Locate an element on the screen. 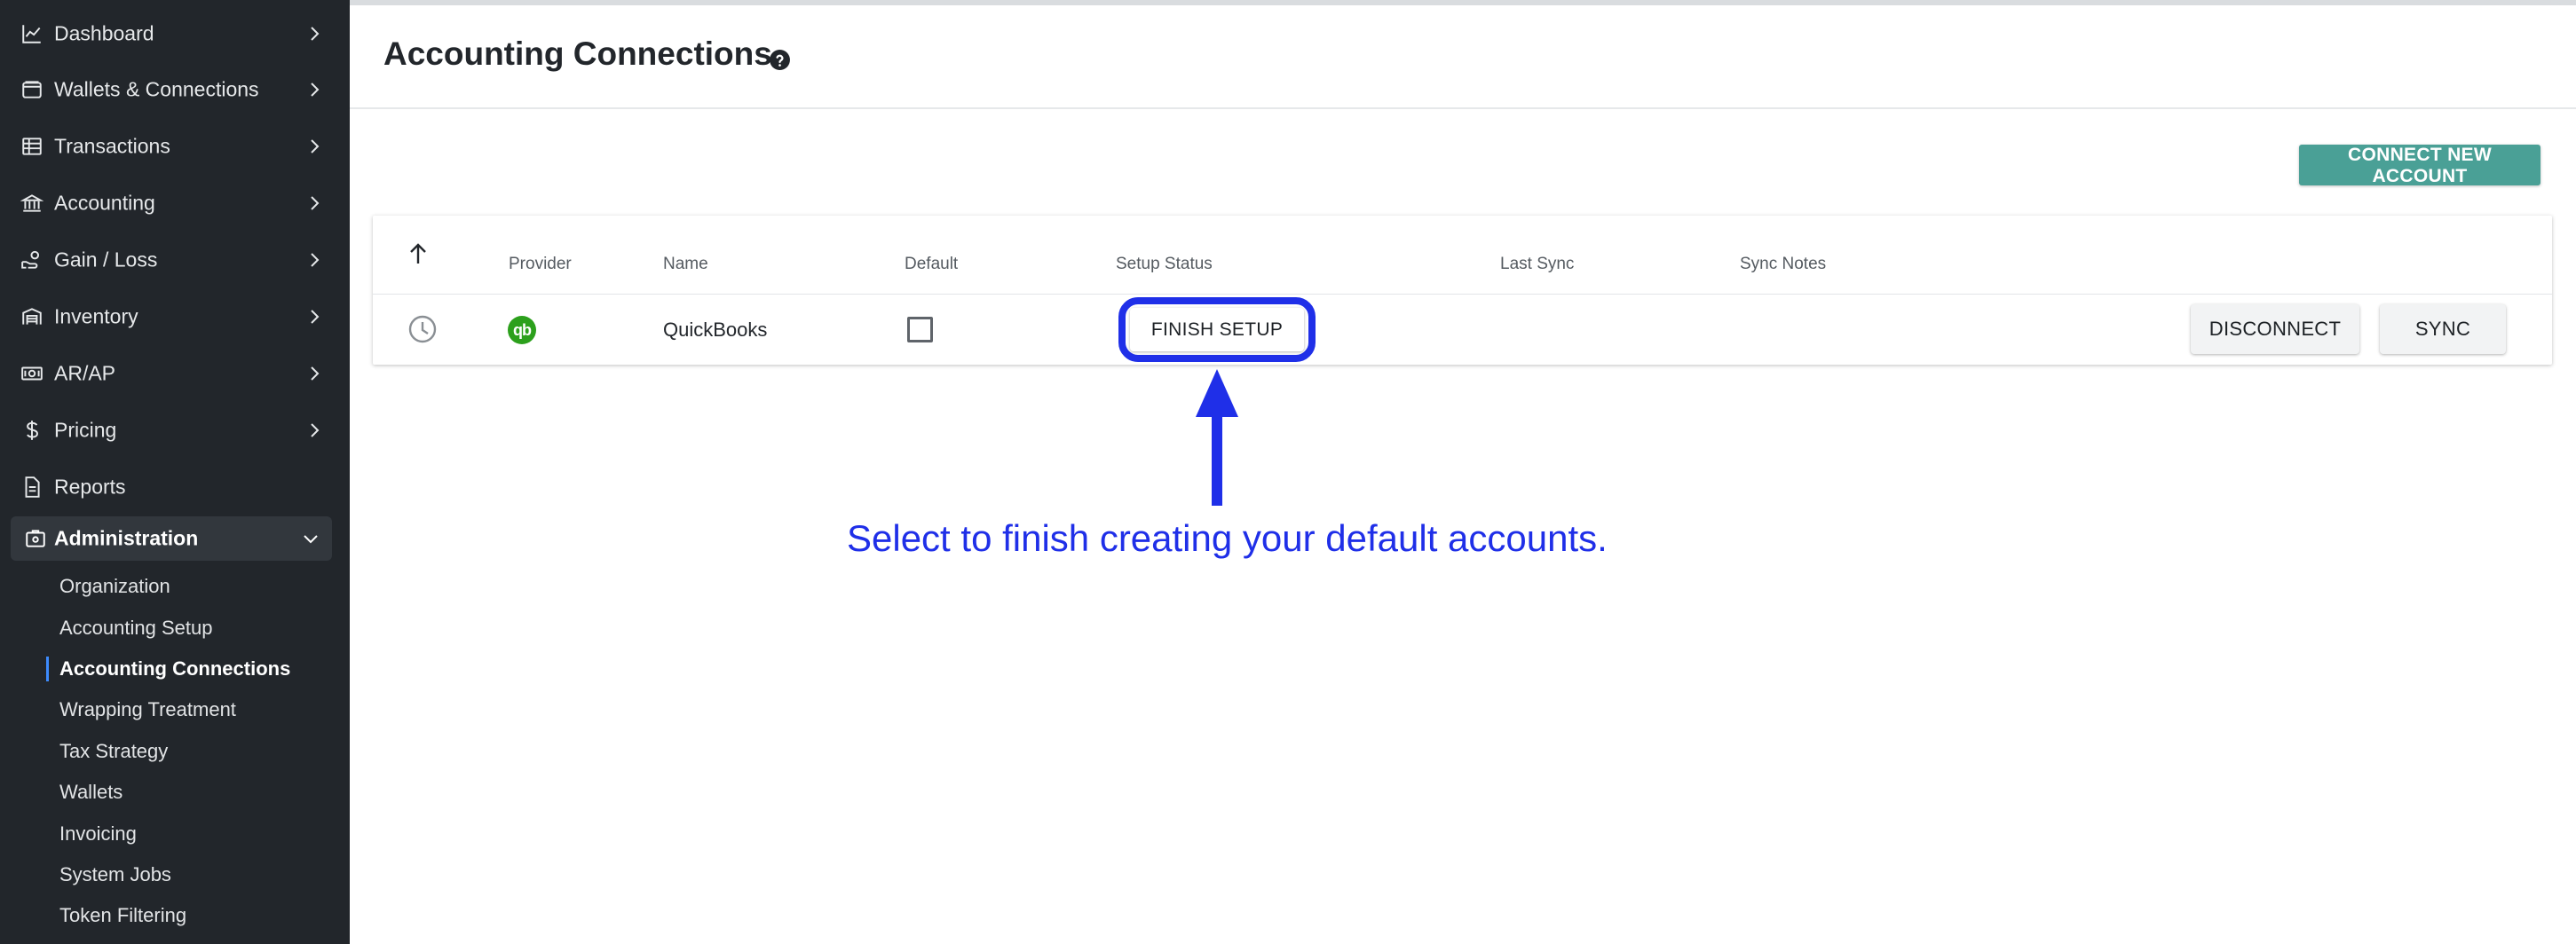 The width and height of the screenshot is (2576, 944). sidebar-item-label: Accounting is located at coordinates (104, 203).